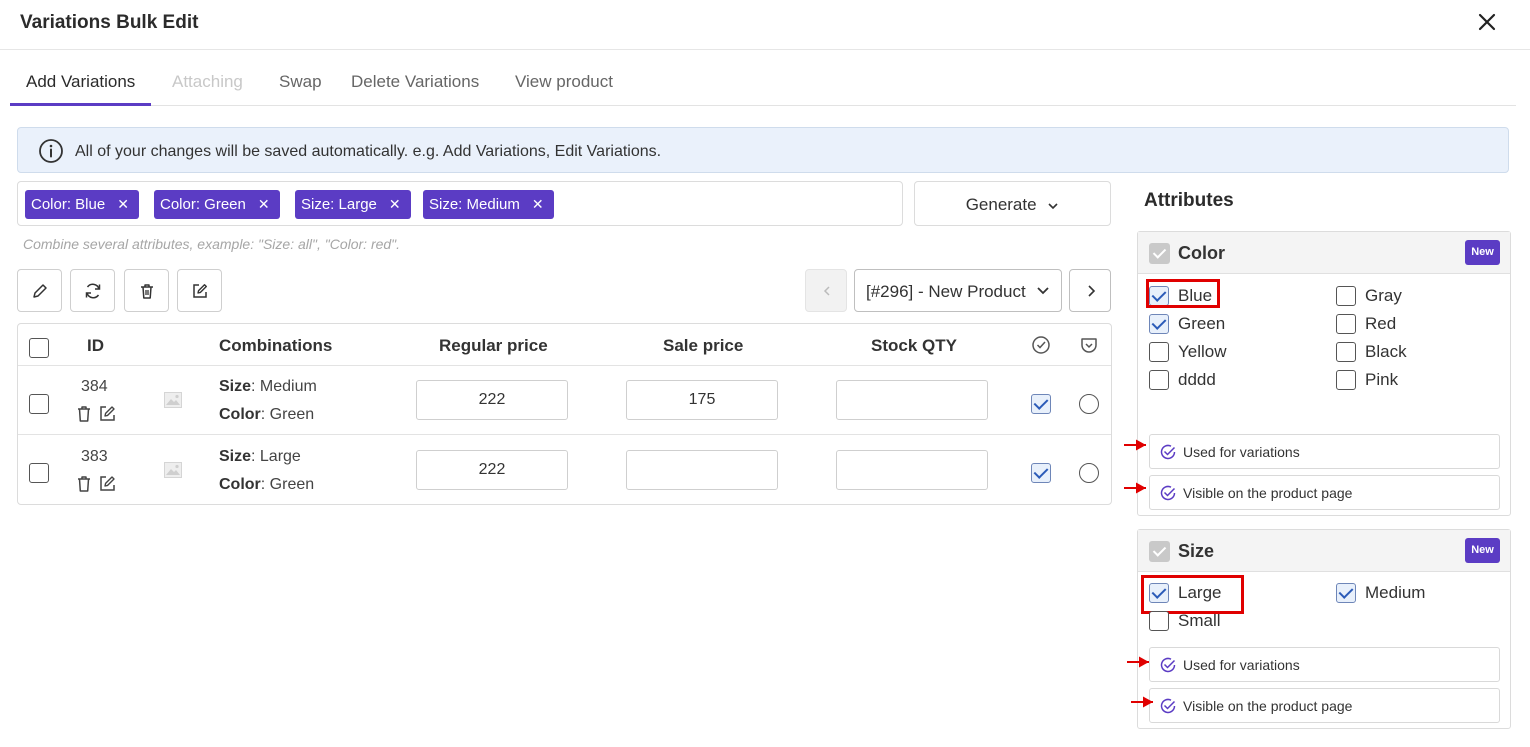 This screenshot has height=747, width=1530. I want to click on close-icon, so click(1487, 22).